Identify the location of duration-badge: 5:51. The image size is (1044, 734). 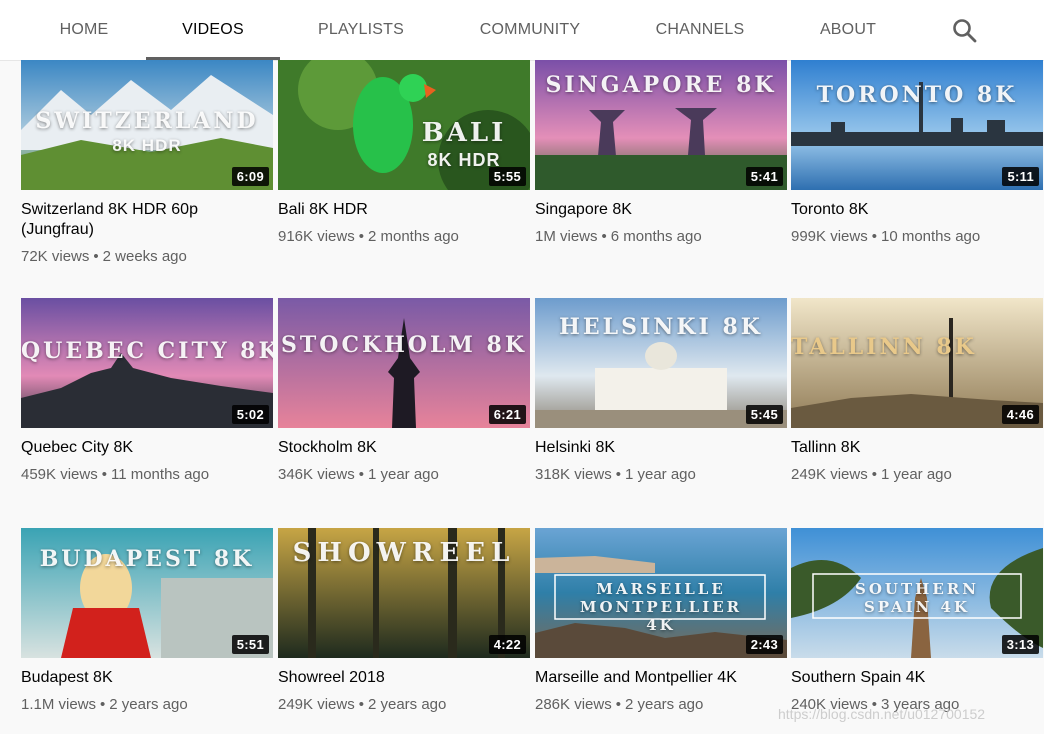
(250, 644).